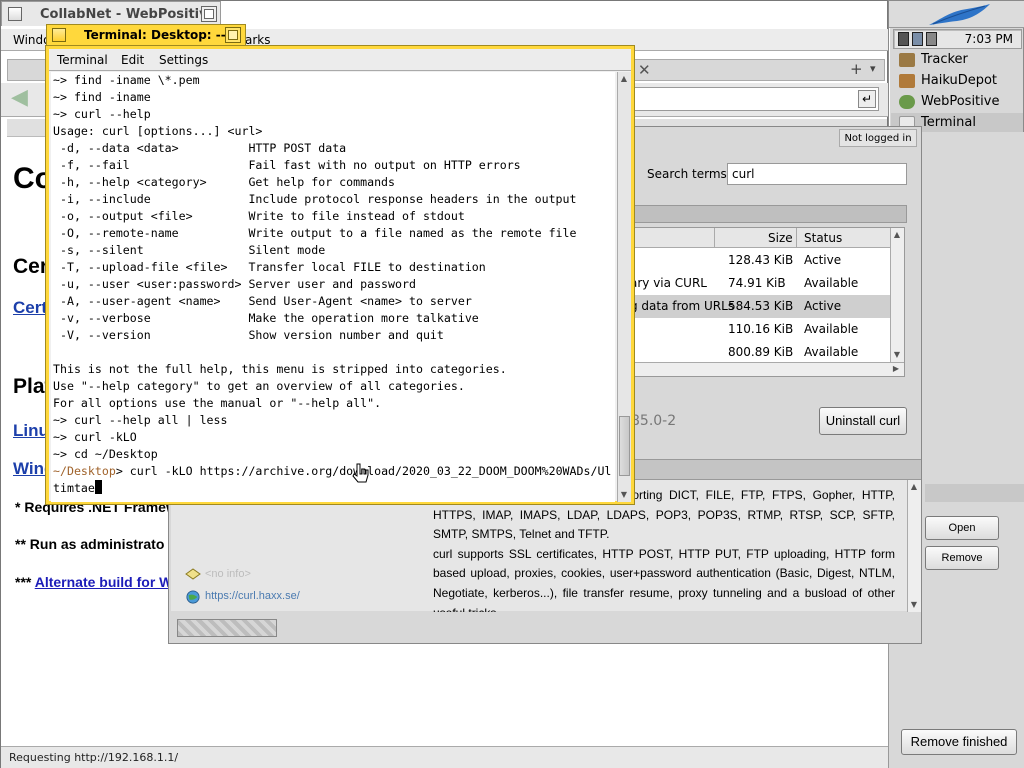 Image resolution: width=1024 pixels, height=768 pixels. I want to click on details-tab-strip, so click(774, 469).